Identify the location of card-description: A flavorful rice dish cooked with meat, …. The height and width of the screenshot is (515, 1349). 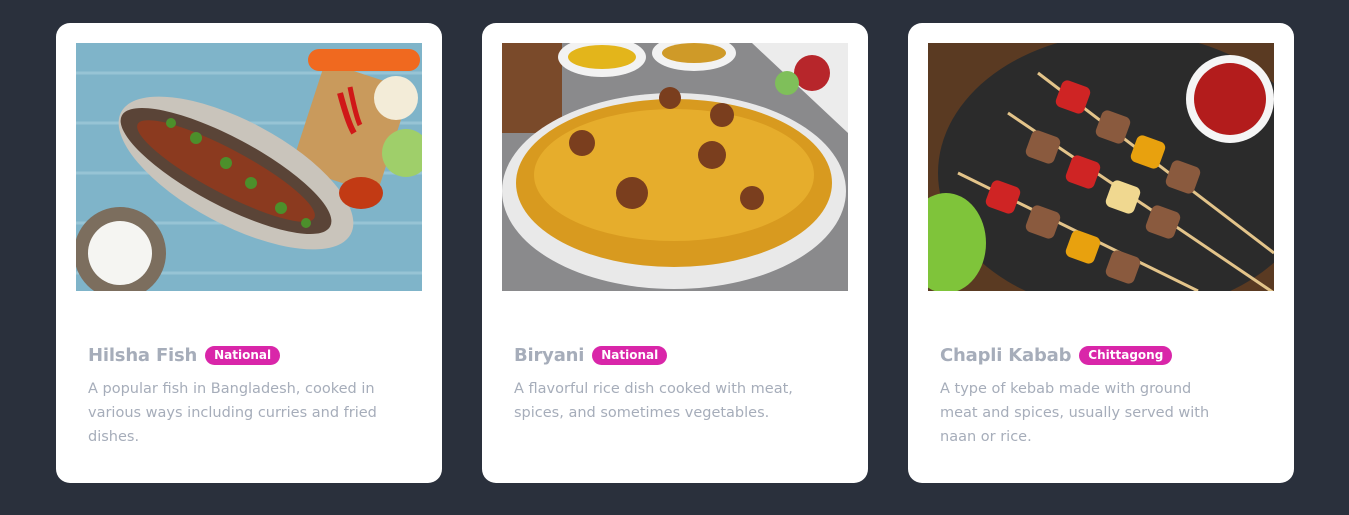
(653, 401).